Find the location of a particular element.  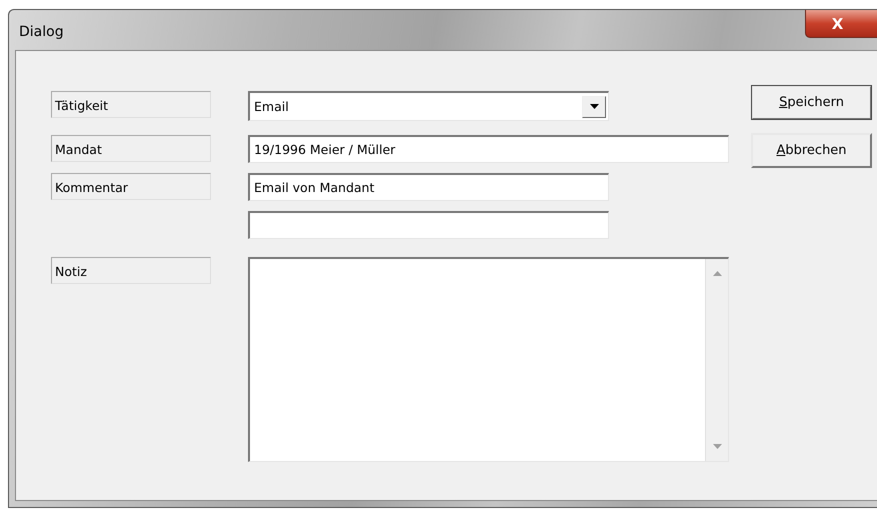

field-label: Kommentar is located at coordinates (131, 186).